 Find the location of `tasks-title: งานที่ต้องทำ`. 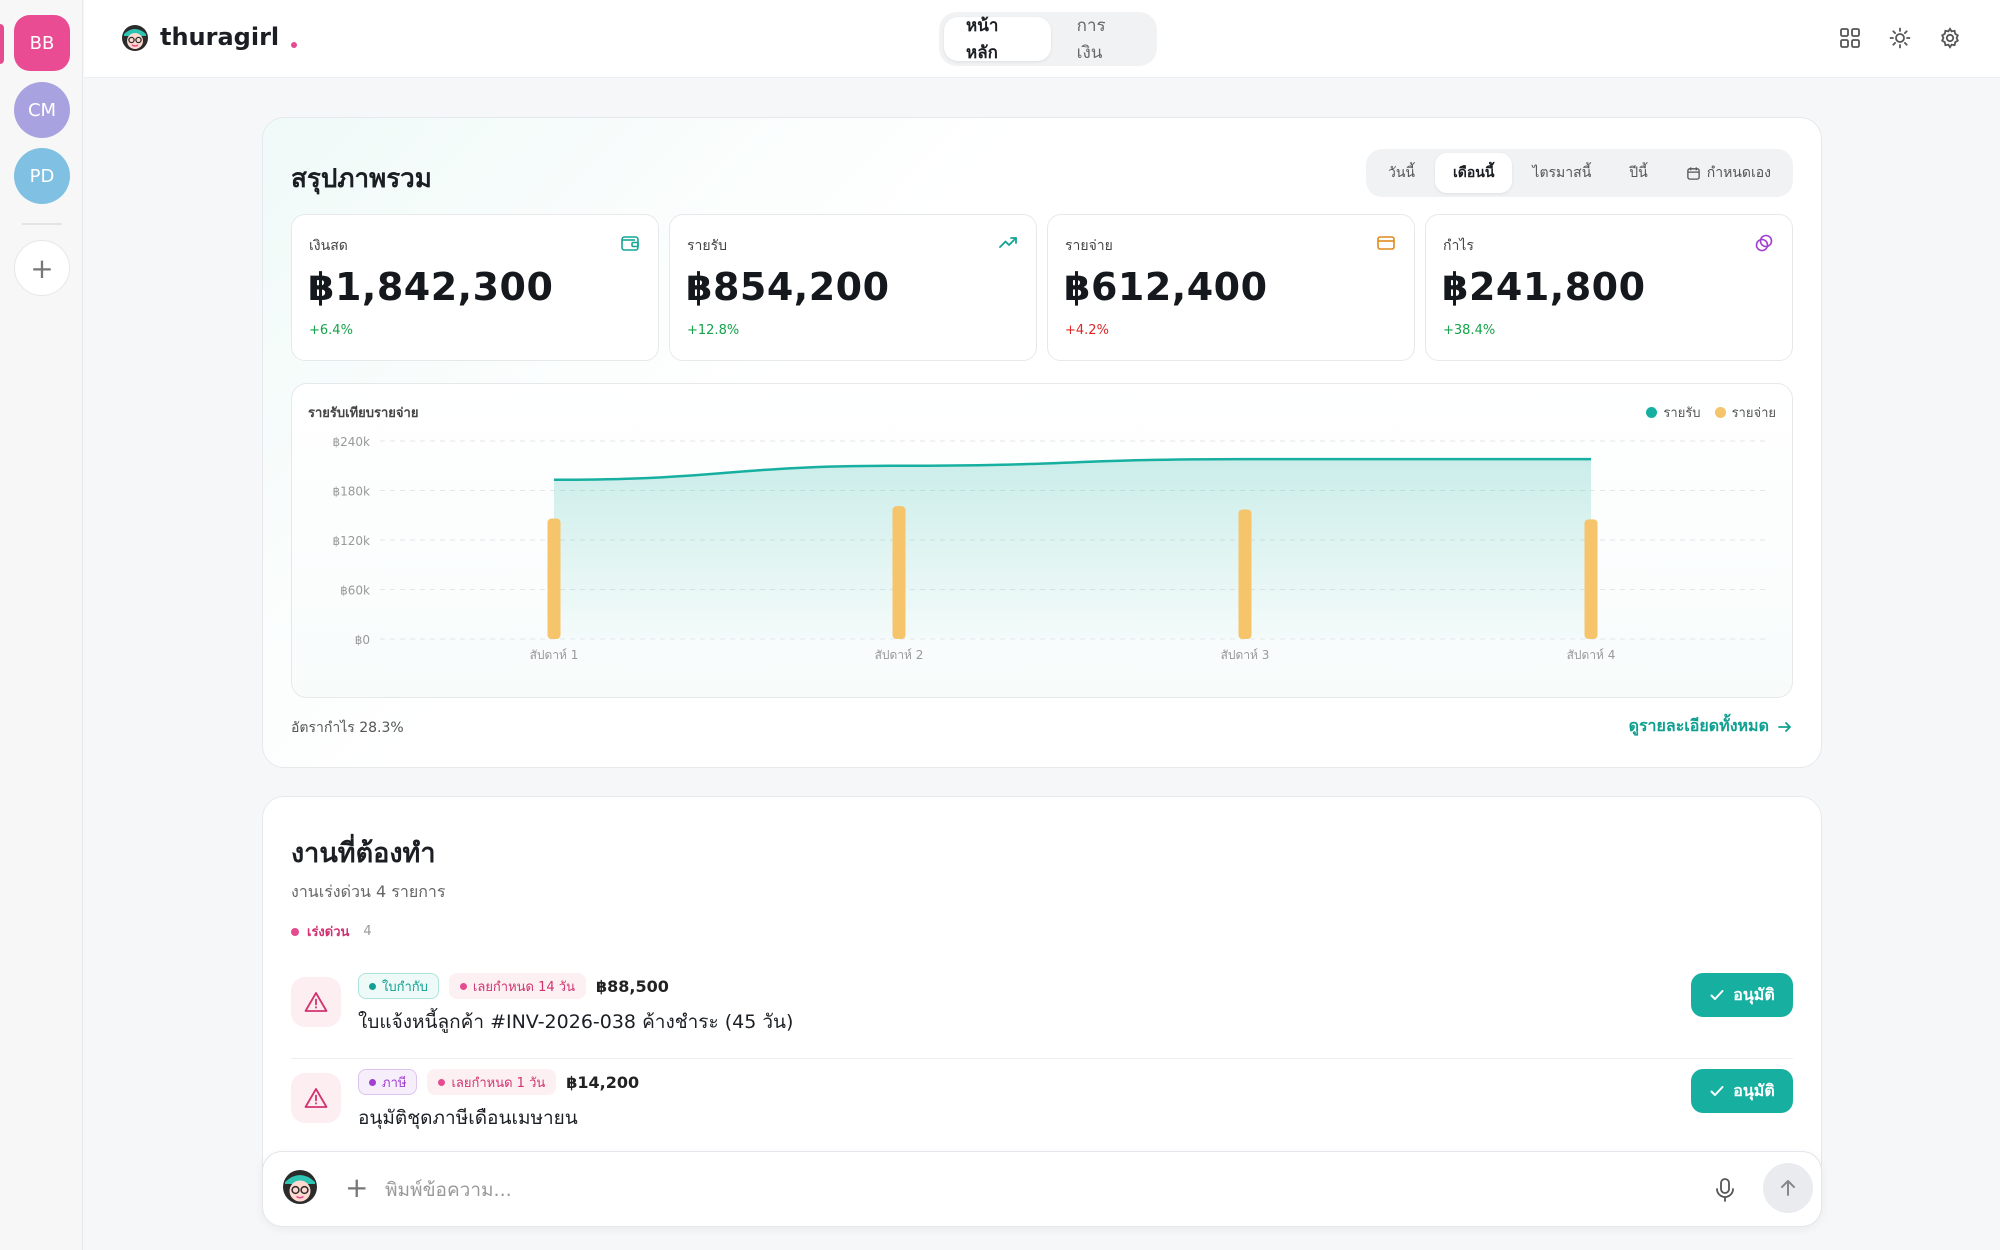

tasks-title: งานที่ต้องทำ is located at coordinates (363, 853).